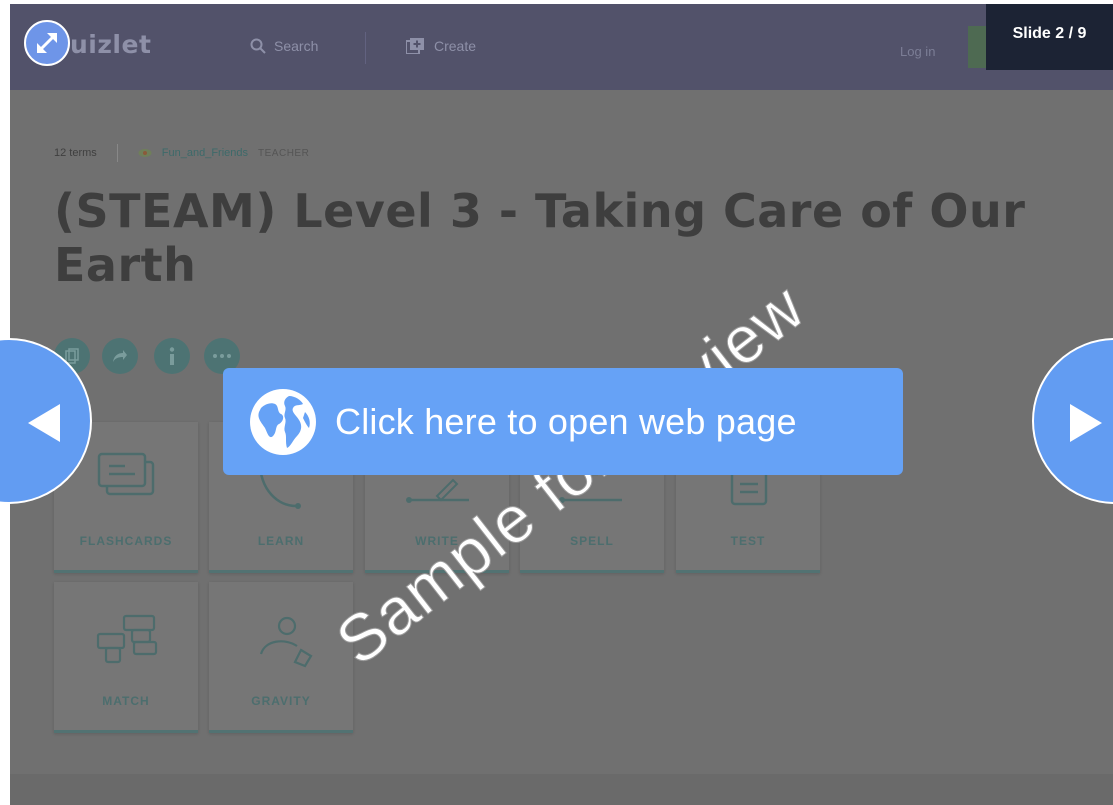 The width and height of the screenshot is (1113, 805). Describe the element at coordinates (145, 153) in the screenshot. I see `user-avatar-icon` at that location.